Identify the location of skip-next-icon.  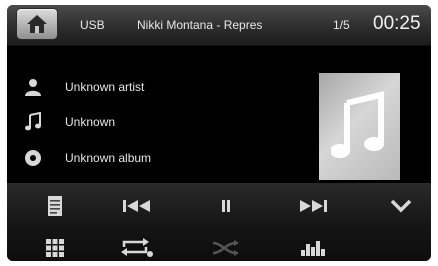
(313, 206).